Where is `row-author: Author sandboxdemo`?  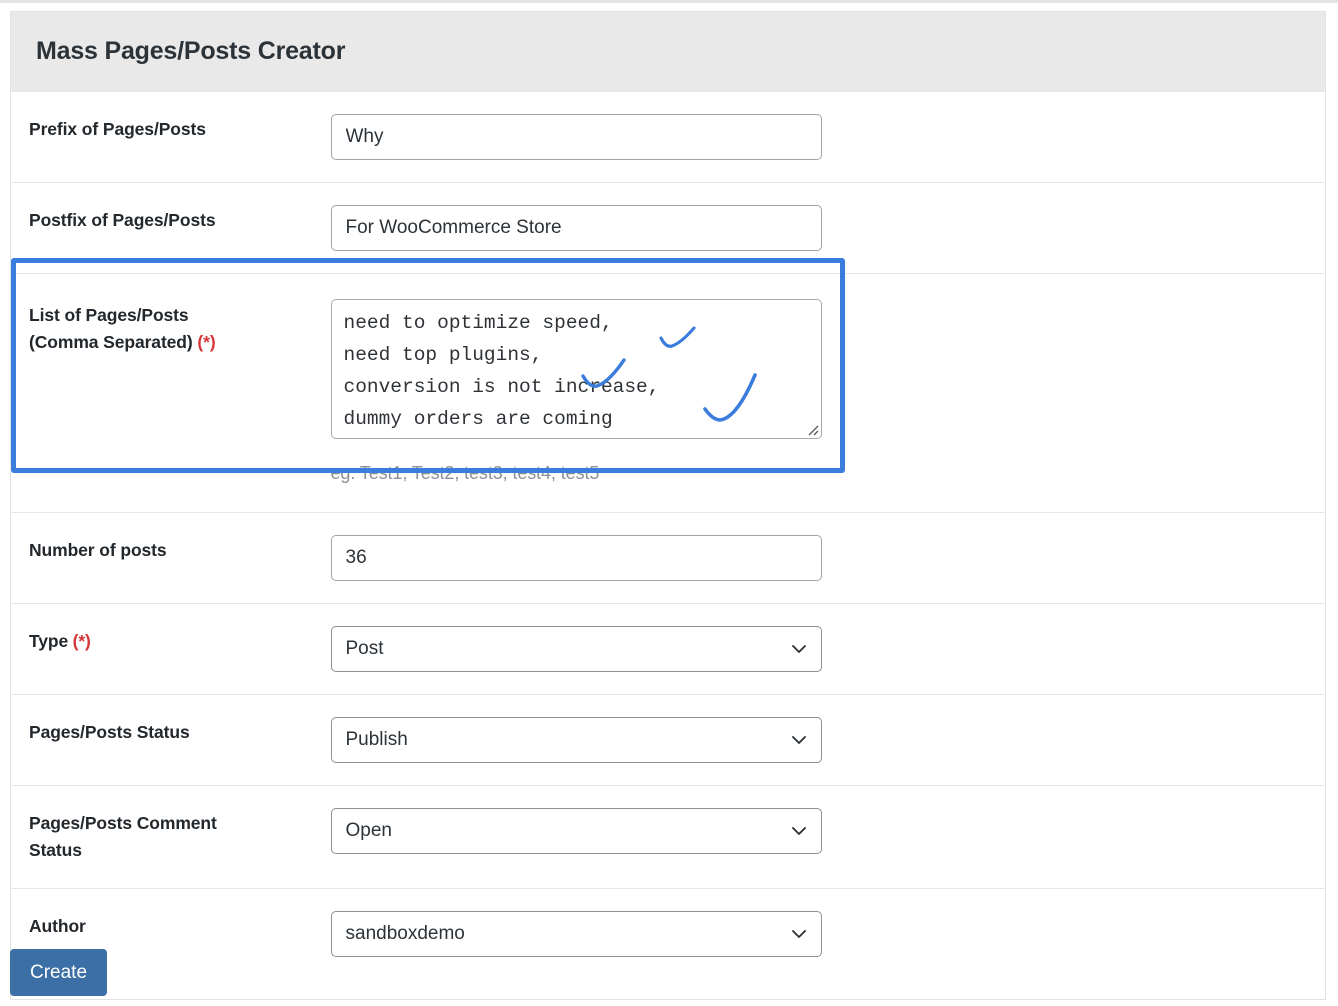
row-author: Author sandboxdemo is located at coordinates (668, 944).